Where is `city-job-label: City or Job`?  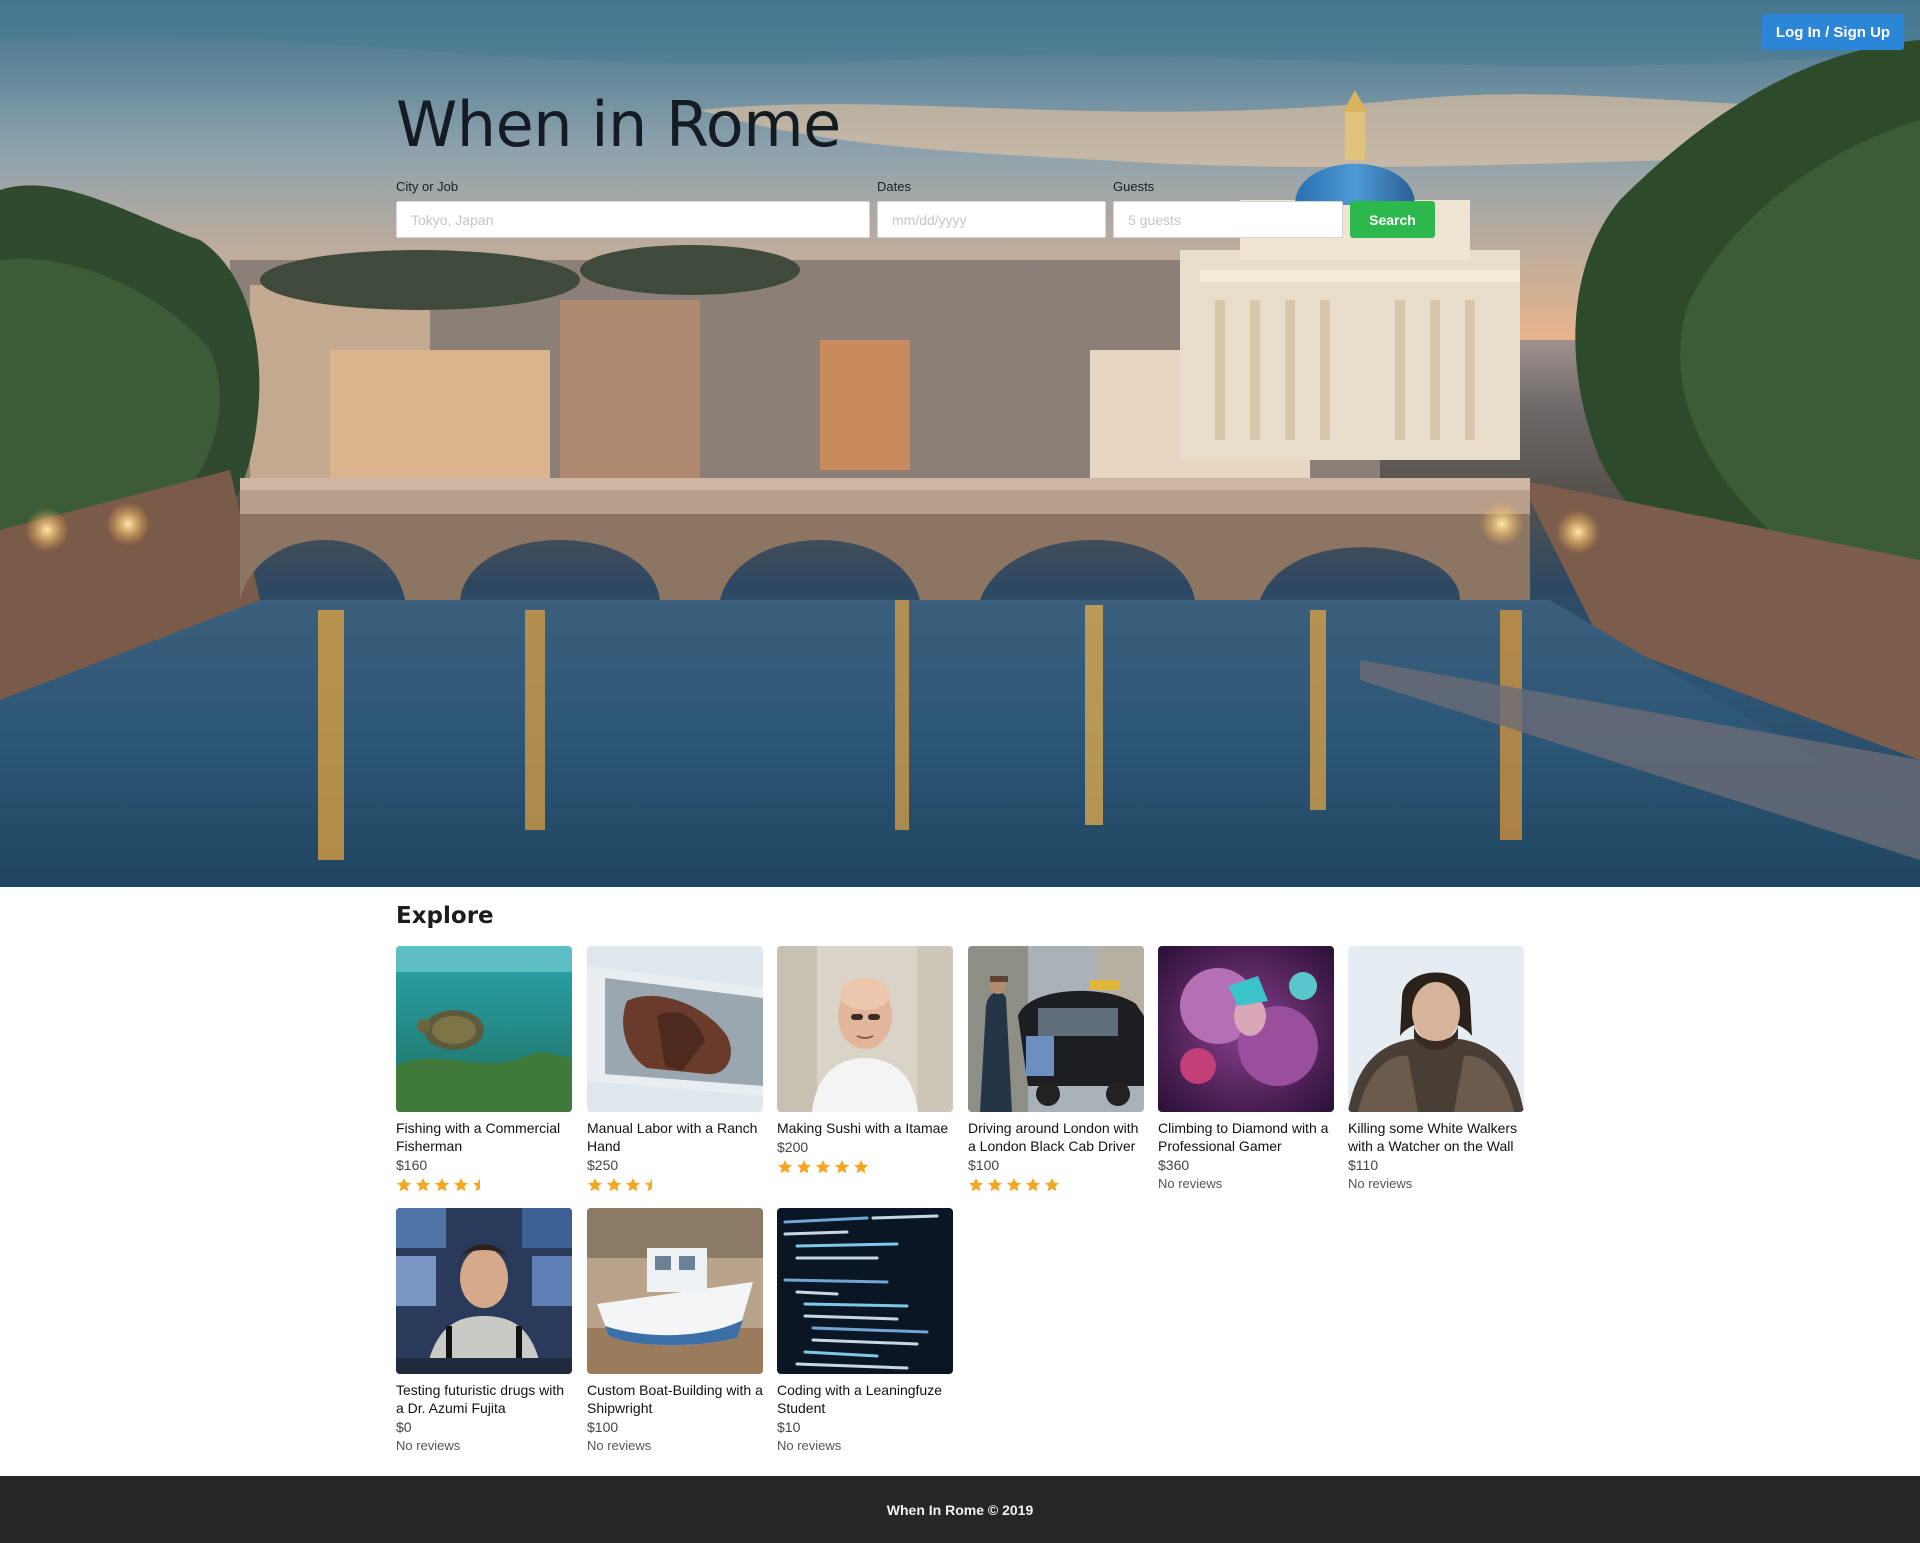
city-job-label: City or Job is located at coordinates (427, 186).